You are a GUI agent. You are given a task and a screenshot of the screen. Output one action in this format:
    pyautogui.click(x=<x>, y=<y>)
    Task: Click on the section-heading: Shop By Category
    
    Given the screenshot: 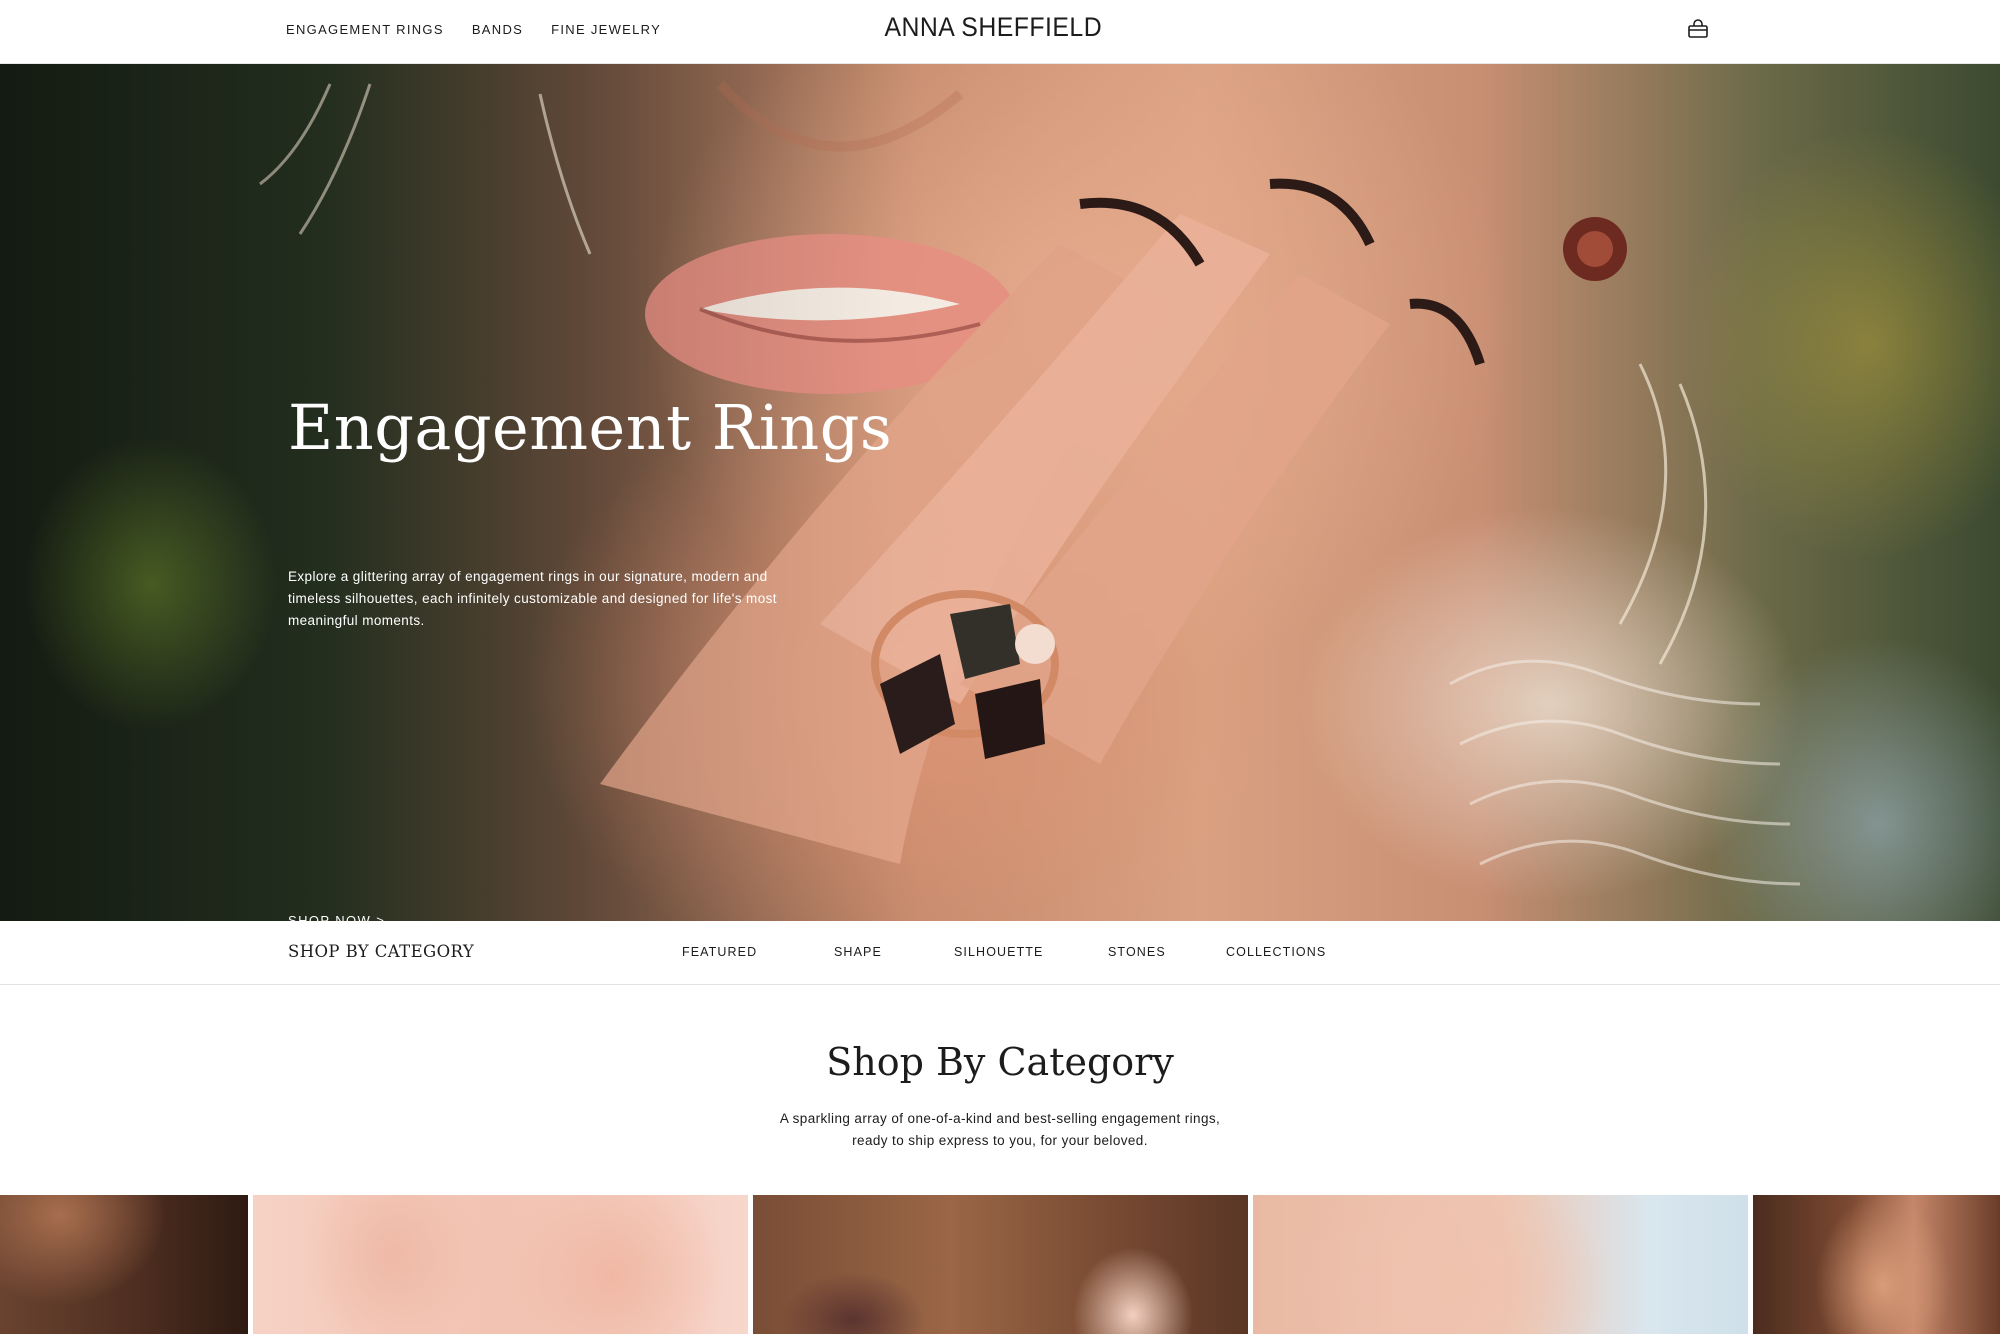 What is the action you would take?
    pyautogui.click(x=1000, y=1062)
    